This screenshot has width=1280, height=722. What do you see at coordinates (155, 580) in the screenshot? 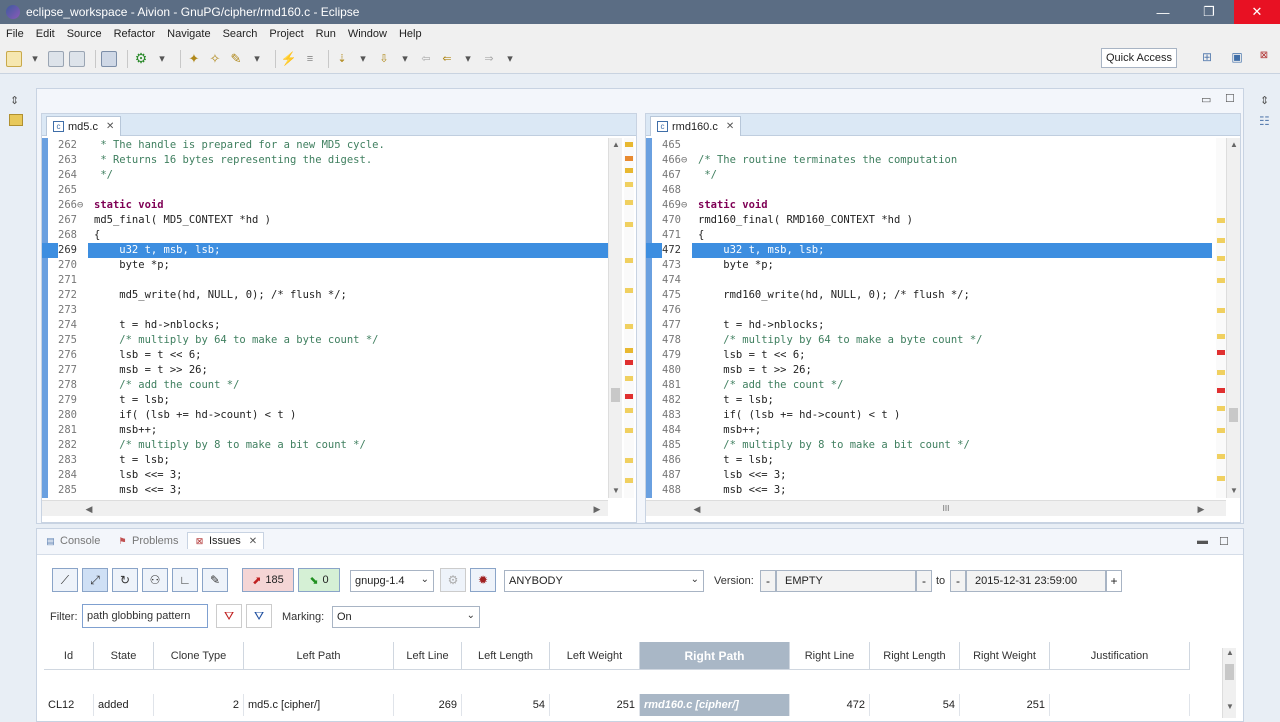
I see `compare-button: ⚇` at bounding box center [155, 580].